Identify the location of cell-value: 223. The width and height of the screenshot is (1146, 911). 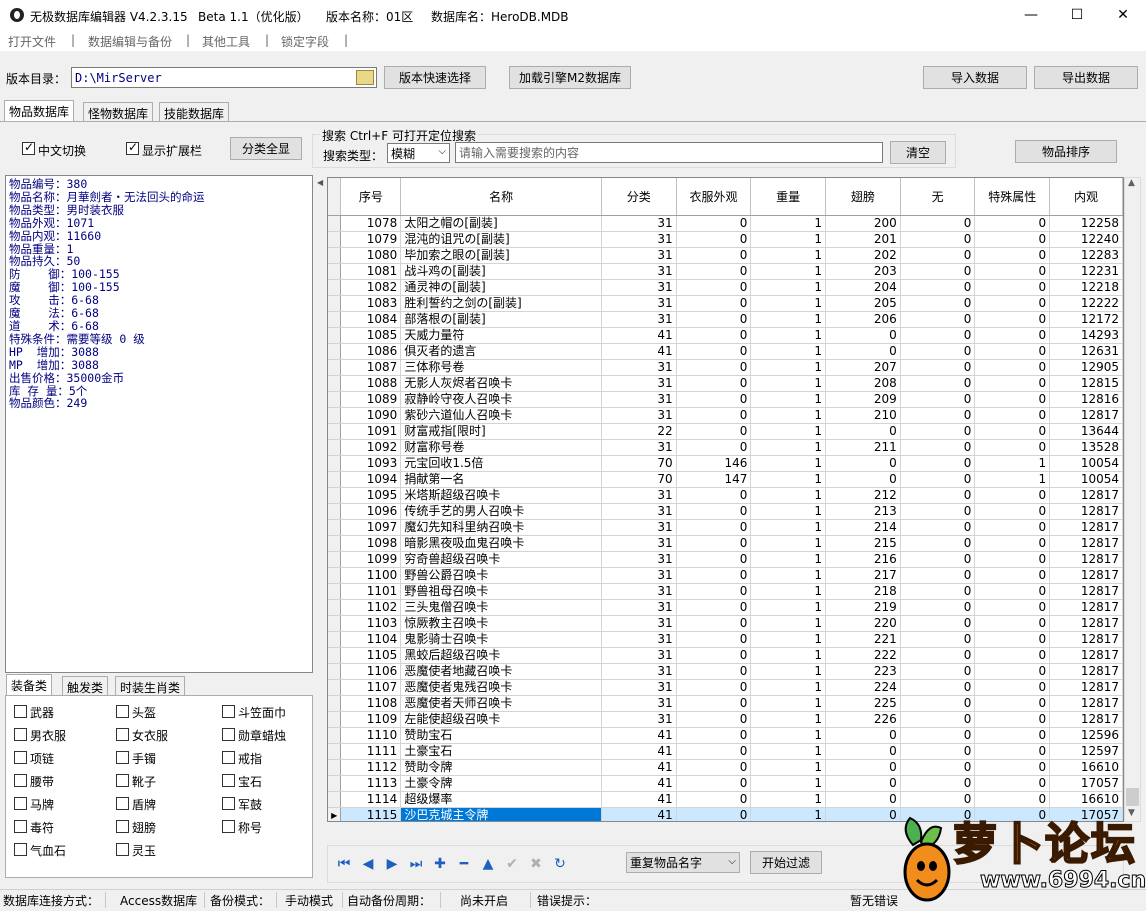
(863, 671).